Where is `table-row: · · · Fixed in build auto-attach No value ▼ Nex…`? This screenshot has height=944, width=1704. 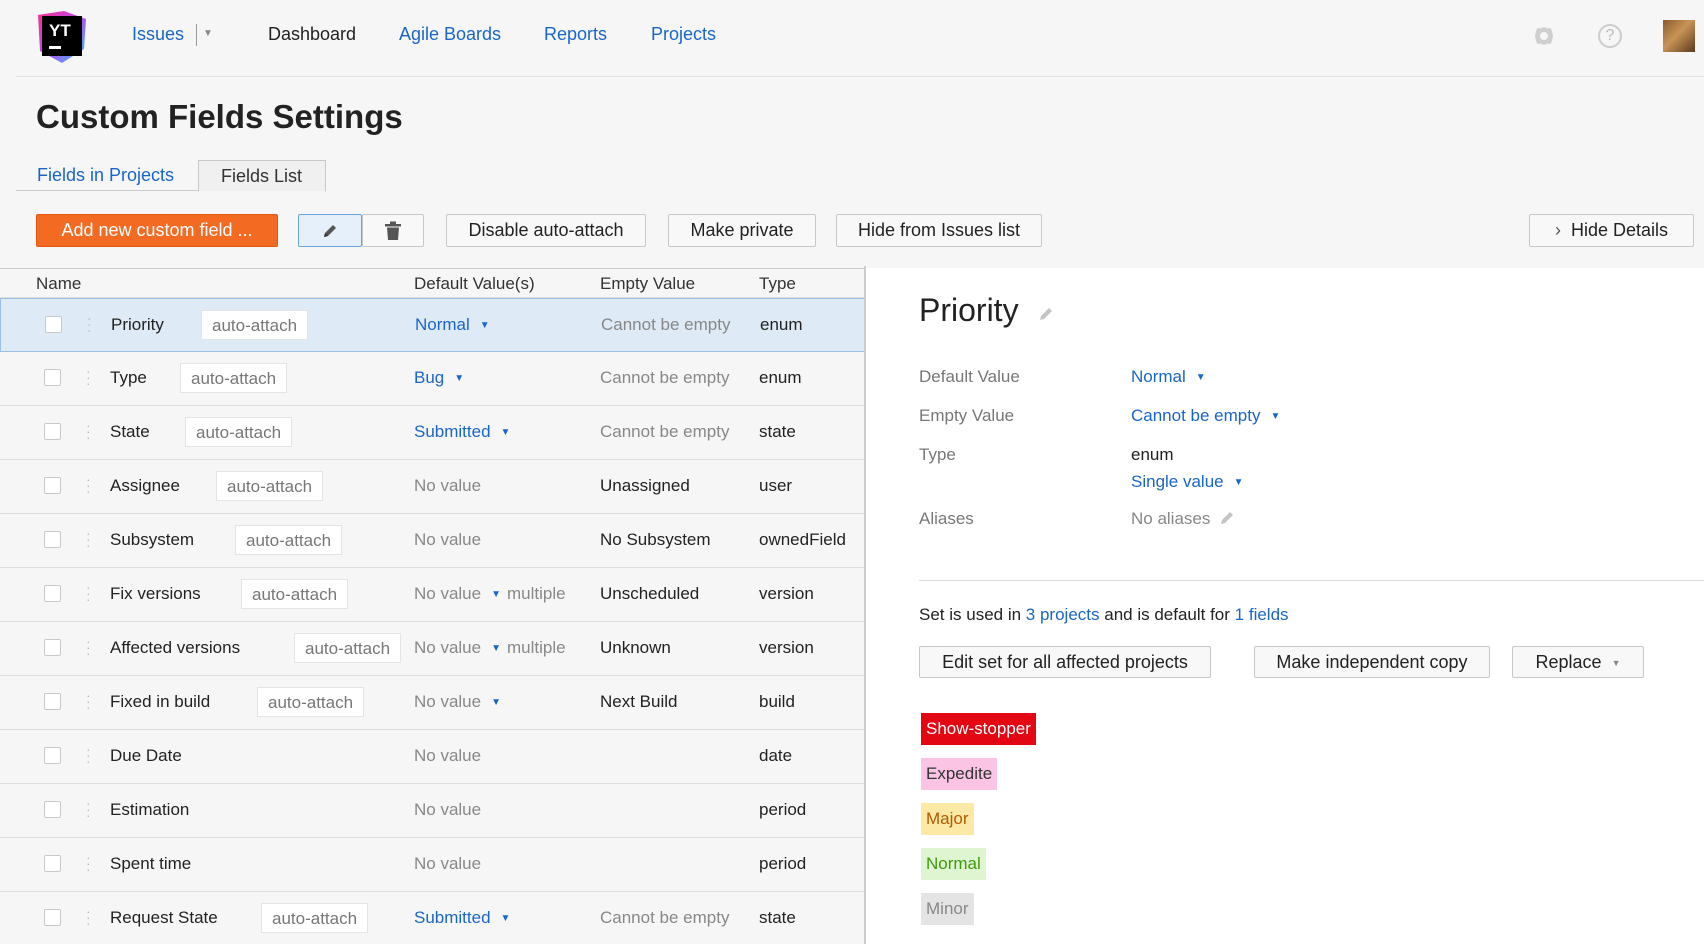
table-row: · · · Fixed in build auto-attach No value ▼ Nex… is located at coordinates (433, 703).